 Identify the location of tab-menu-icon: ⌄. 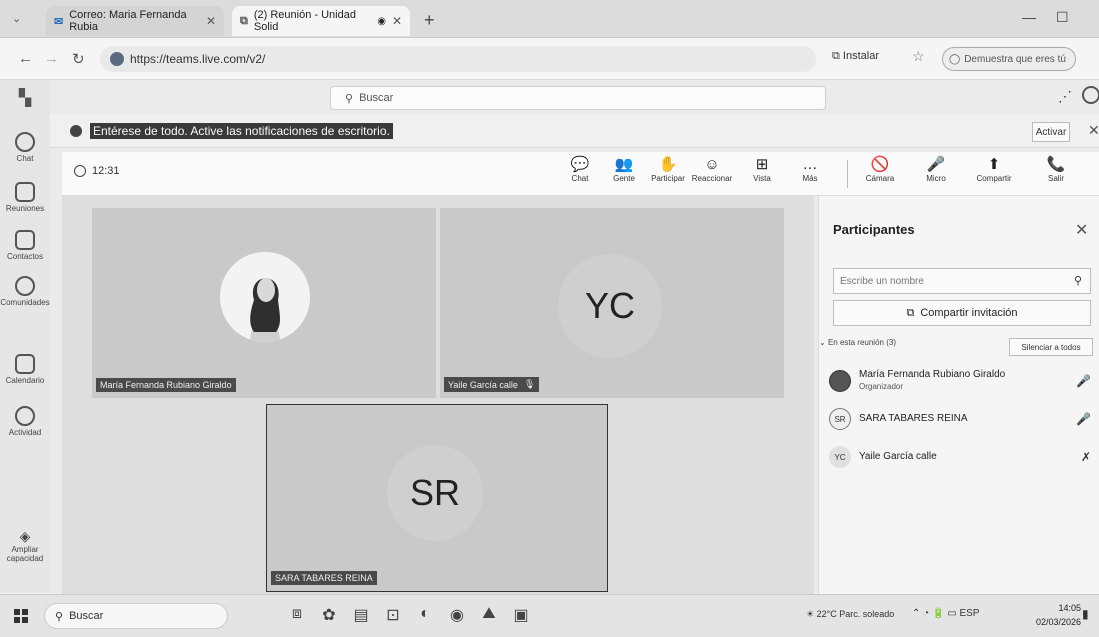
(16, 18).